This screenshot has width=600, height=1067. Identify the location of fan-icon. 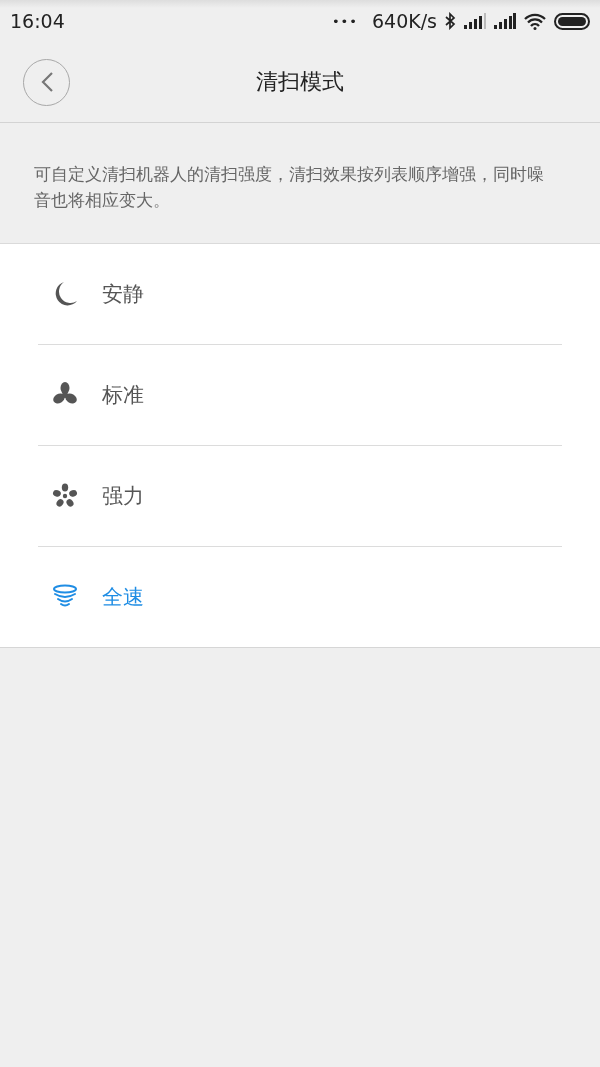
(65, 496).